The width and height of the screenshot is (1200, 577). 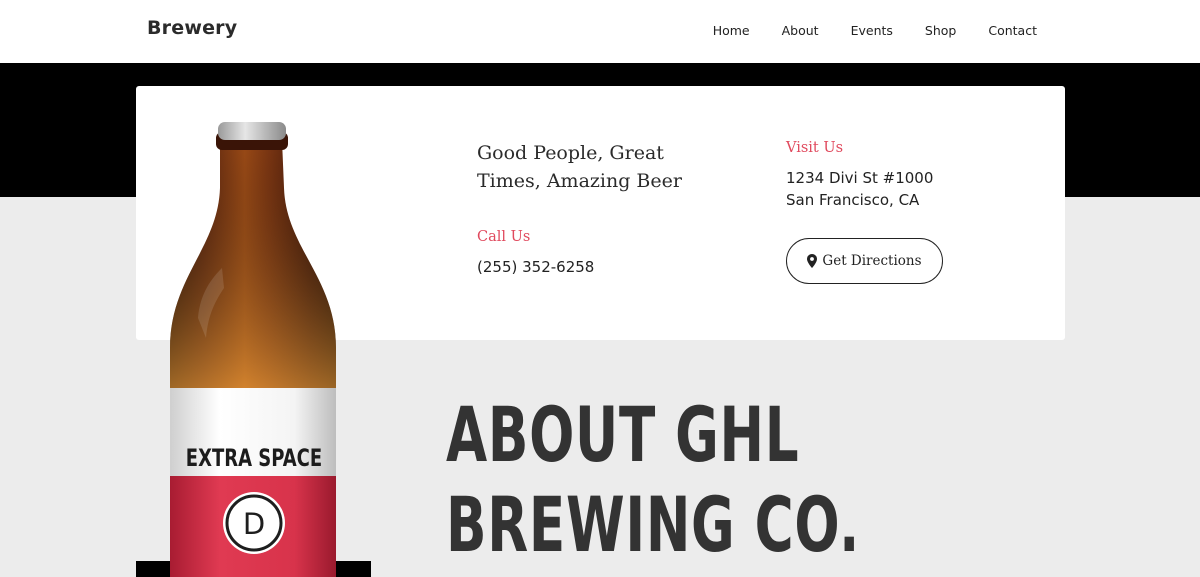 What do you see at coordinates (504, 237) in the screenshot?
I see `call-us-label: Call Us` at bounding box center [504, 237].